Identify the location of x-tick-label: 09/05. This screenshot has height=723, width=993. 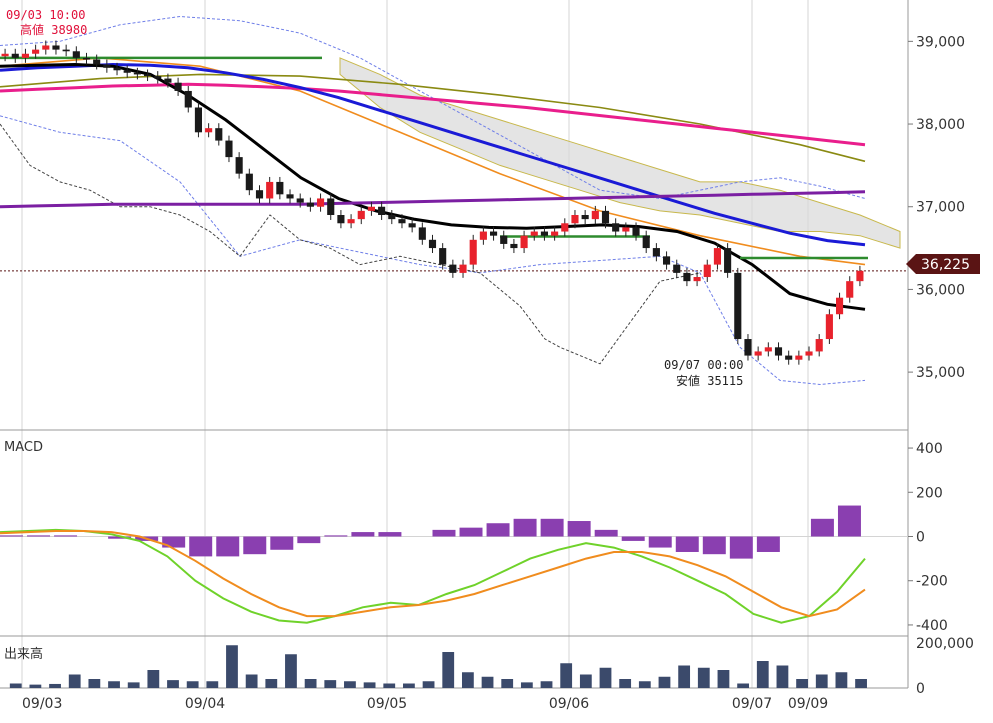
(387, 704).